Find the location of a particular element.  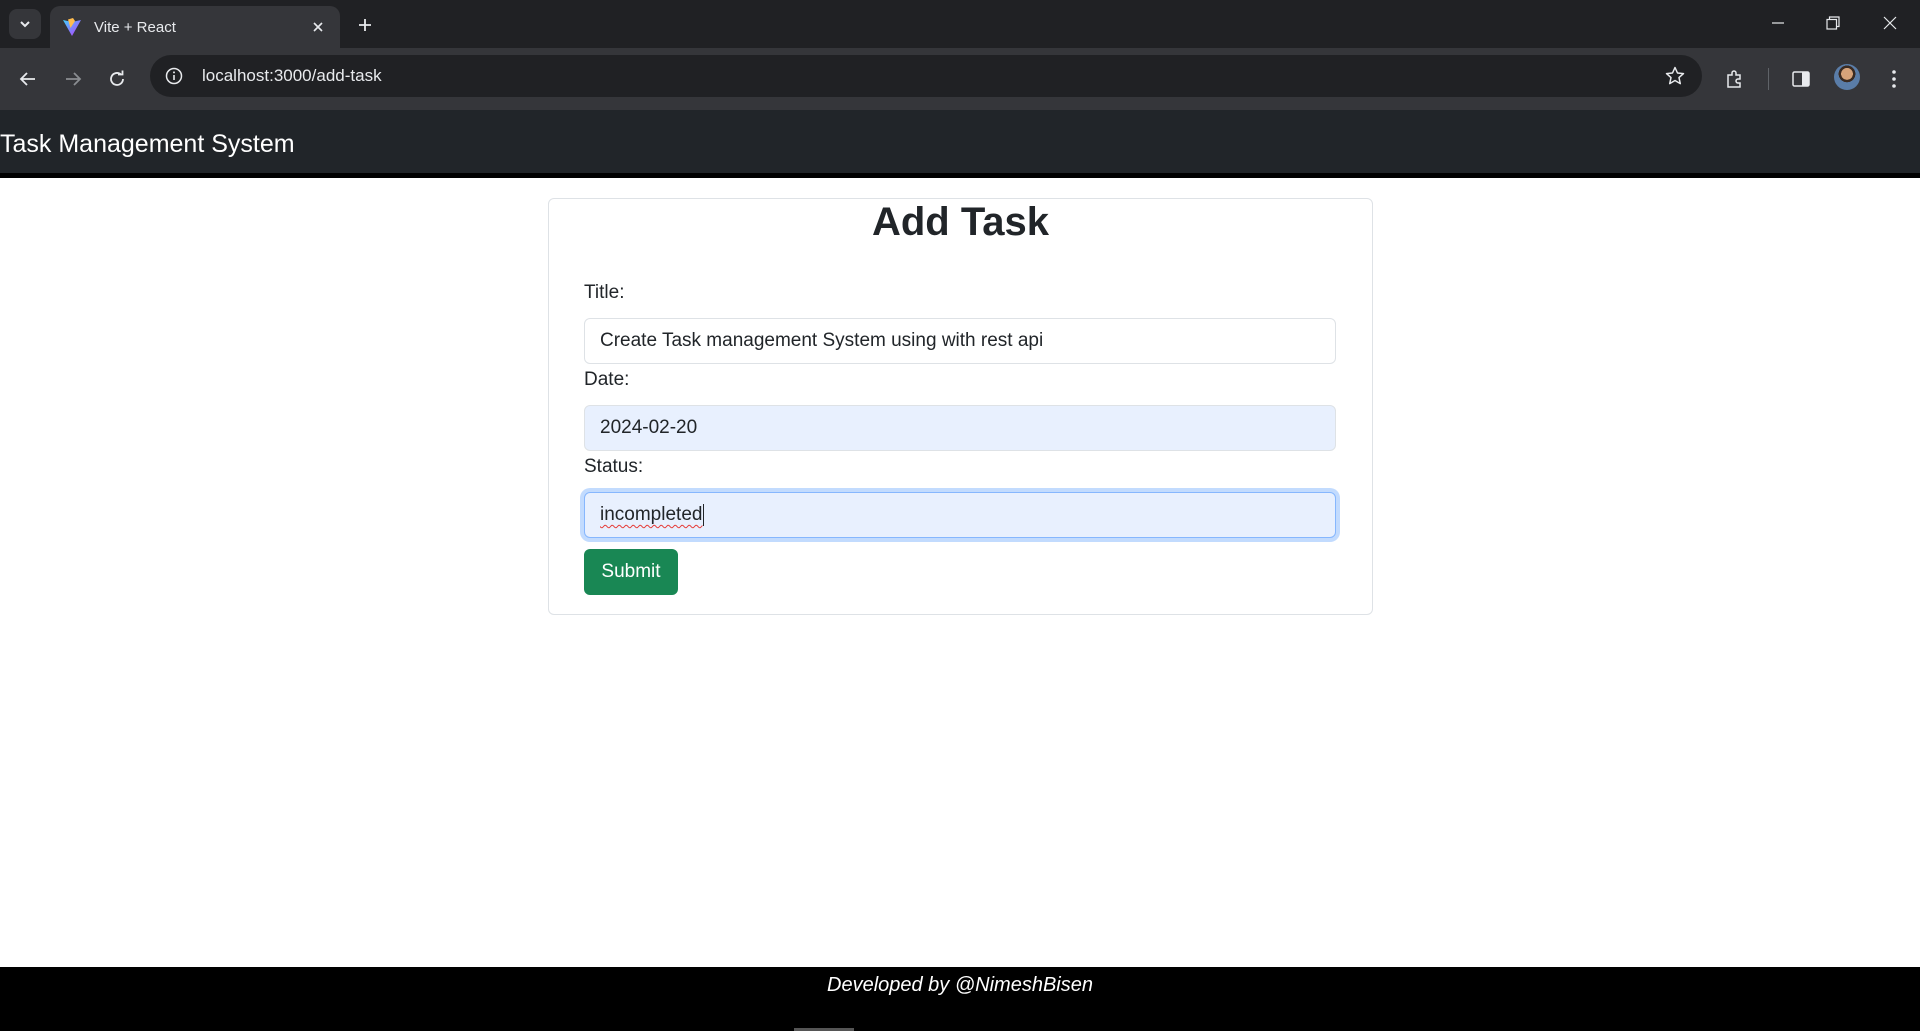

tab-search-button is located at coordinates (25, 24).